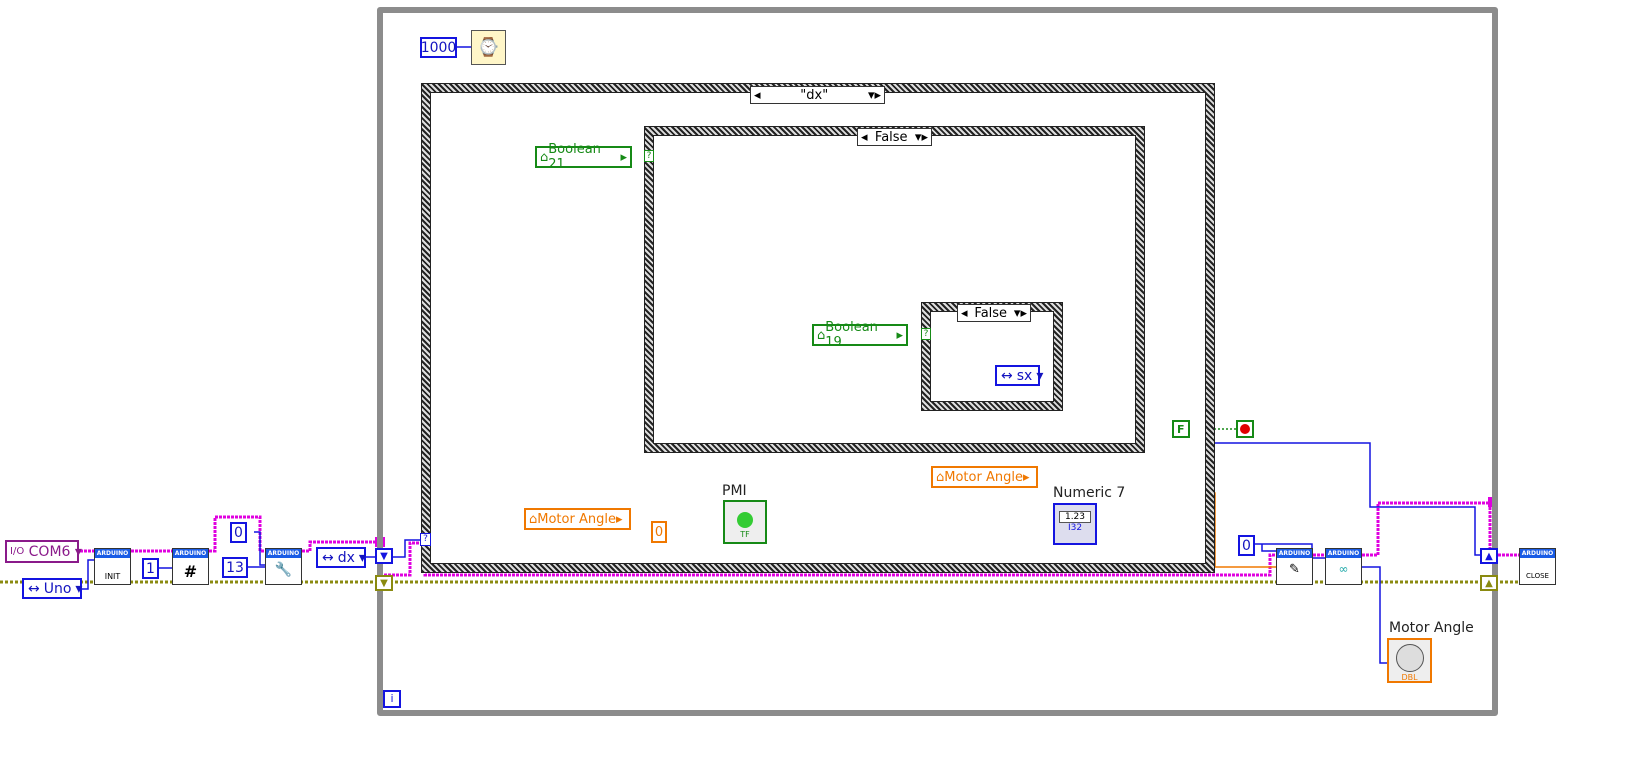  Describe the element at coordinates (1489, 556) in the screenshot. I see `shift-register-right-enum: ▲` at that location.